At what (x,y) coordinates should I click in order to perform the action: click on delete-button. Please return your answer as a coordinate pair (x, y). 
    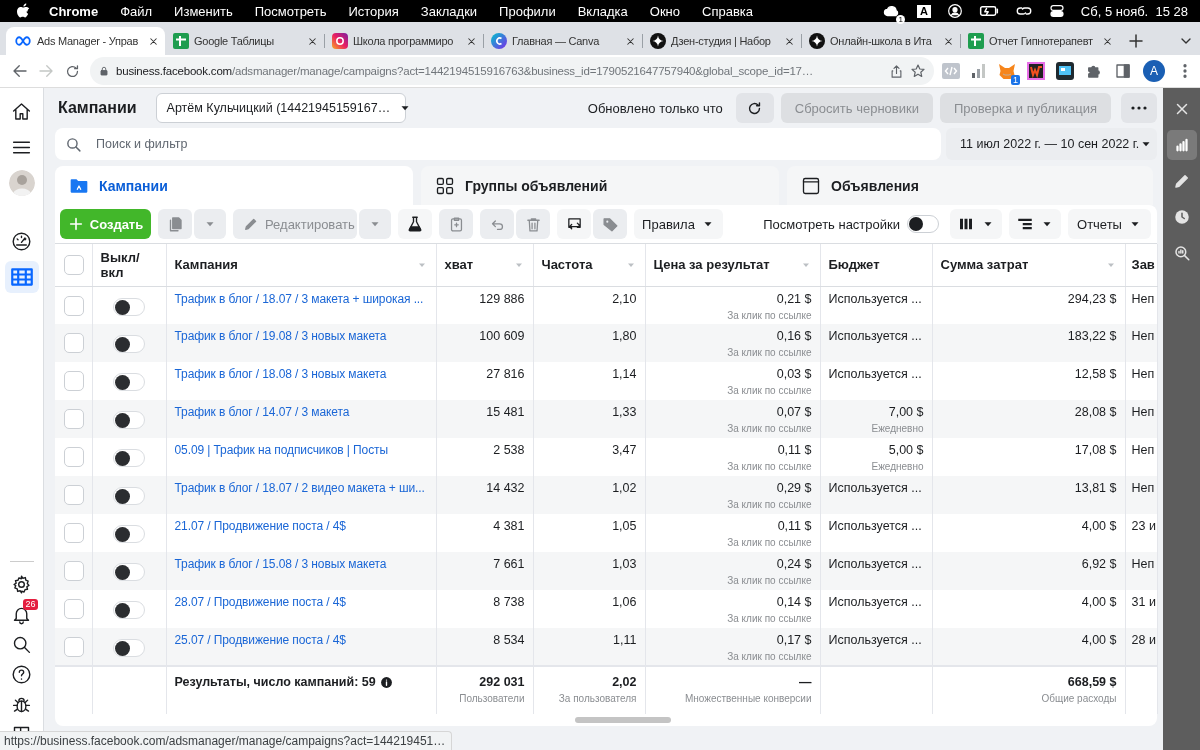
    Looking at the image, I should click on (533, 224).